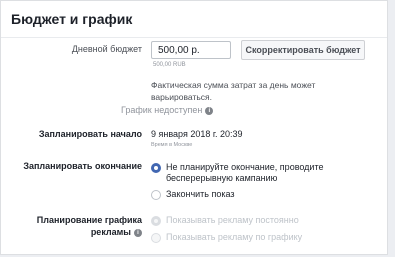 Image resolution: width=395 pixels, height=257 pixels. What do you see at coordinates (169, 65) in the screenshot?
I see `budget-currency-text: 500,00 RUB` at bounding box center [169, 65].